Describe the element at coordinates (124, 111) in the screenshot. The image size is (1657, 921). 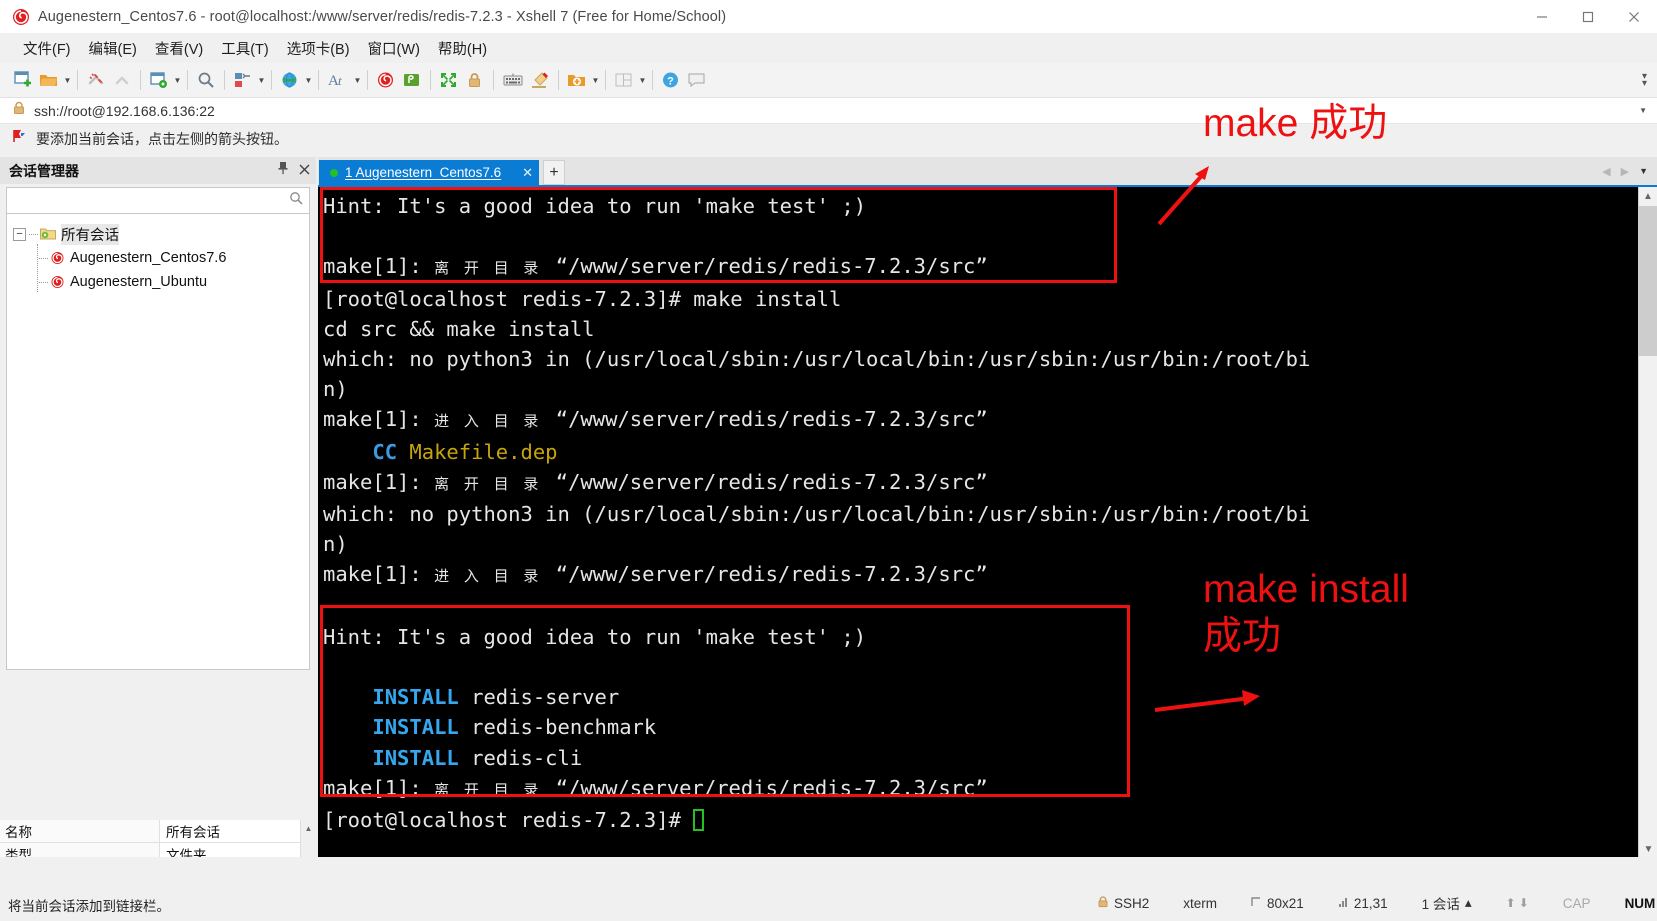
I see `address-input: ssh://root@192.168.6.136:22` at that location.